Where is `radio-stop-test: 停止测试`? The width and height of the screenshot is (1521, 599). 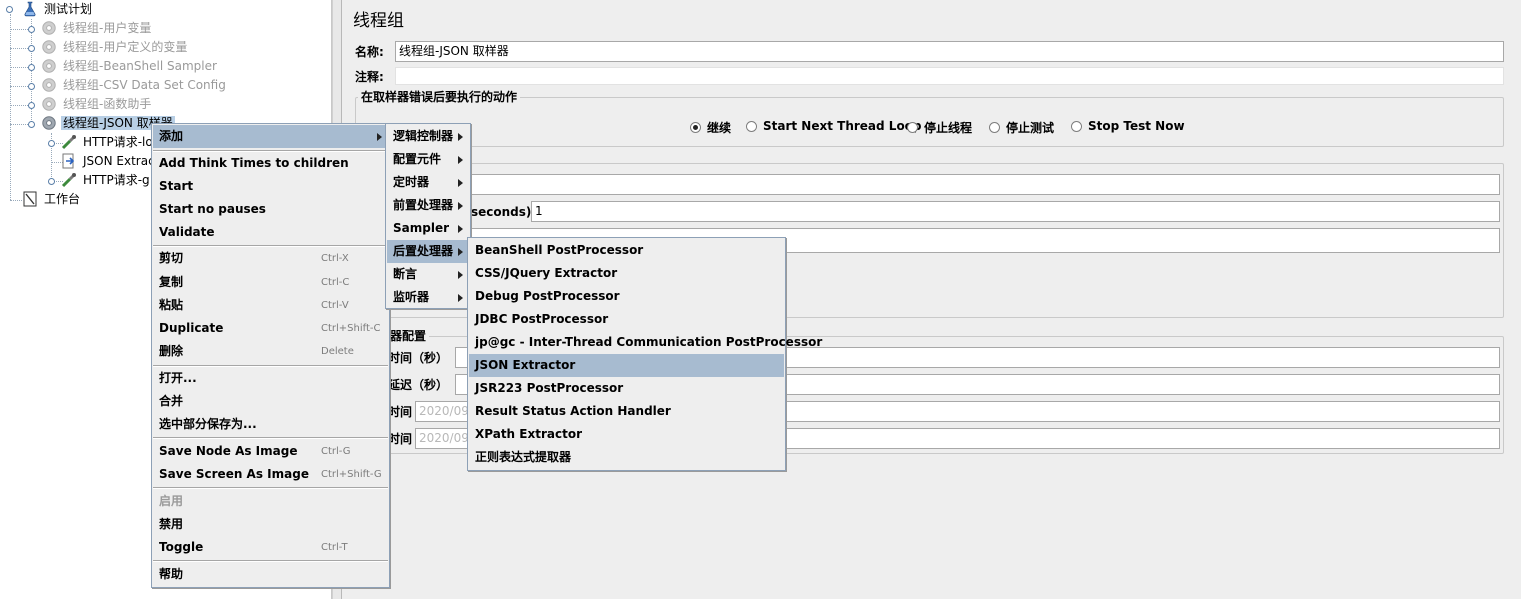 radio-stop-test: 停止测试 is located at coordinates (1021, 127).